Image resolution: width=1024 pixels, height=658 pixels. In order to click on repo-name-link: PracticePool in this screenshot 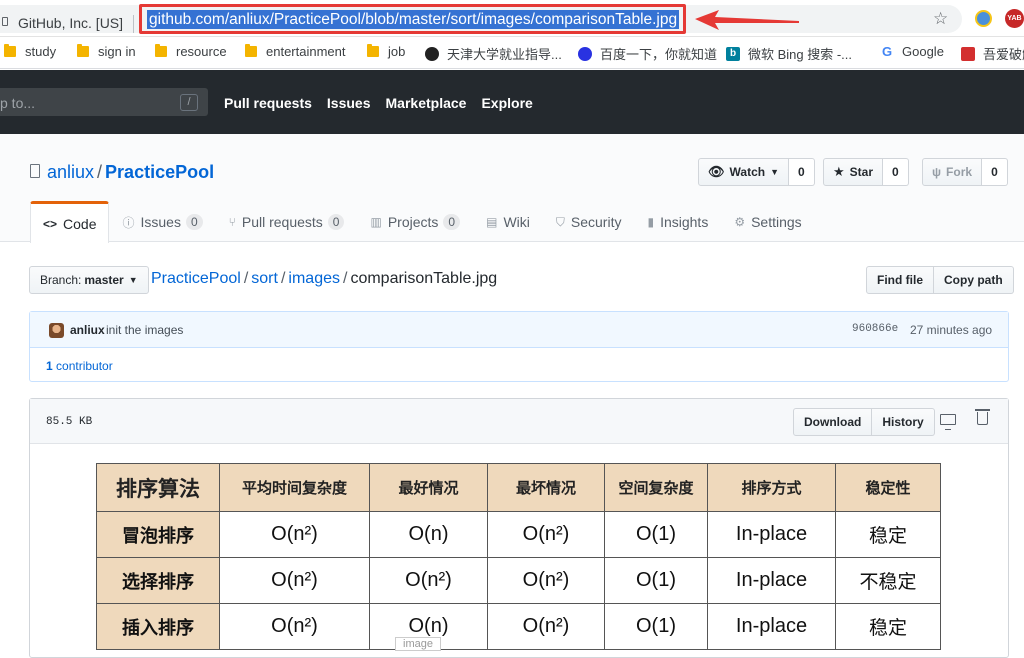, I will do `click(159, 172)`.